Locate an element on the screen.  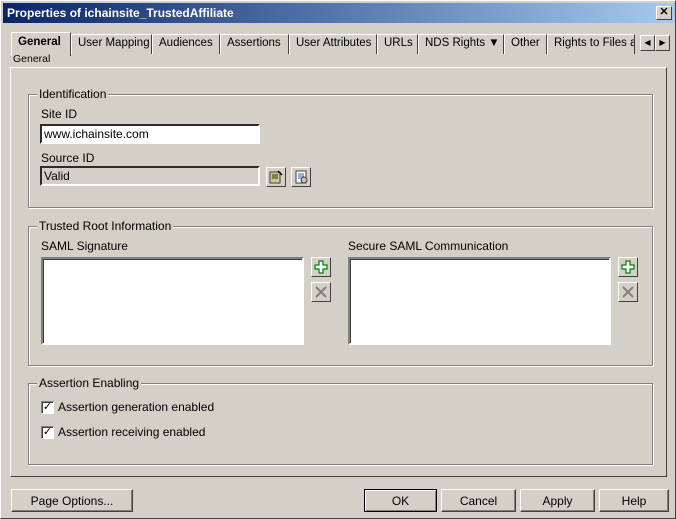
delete-signature-icon is located at coordinates (321, 292).